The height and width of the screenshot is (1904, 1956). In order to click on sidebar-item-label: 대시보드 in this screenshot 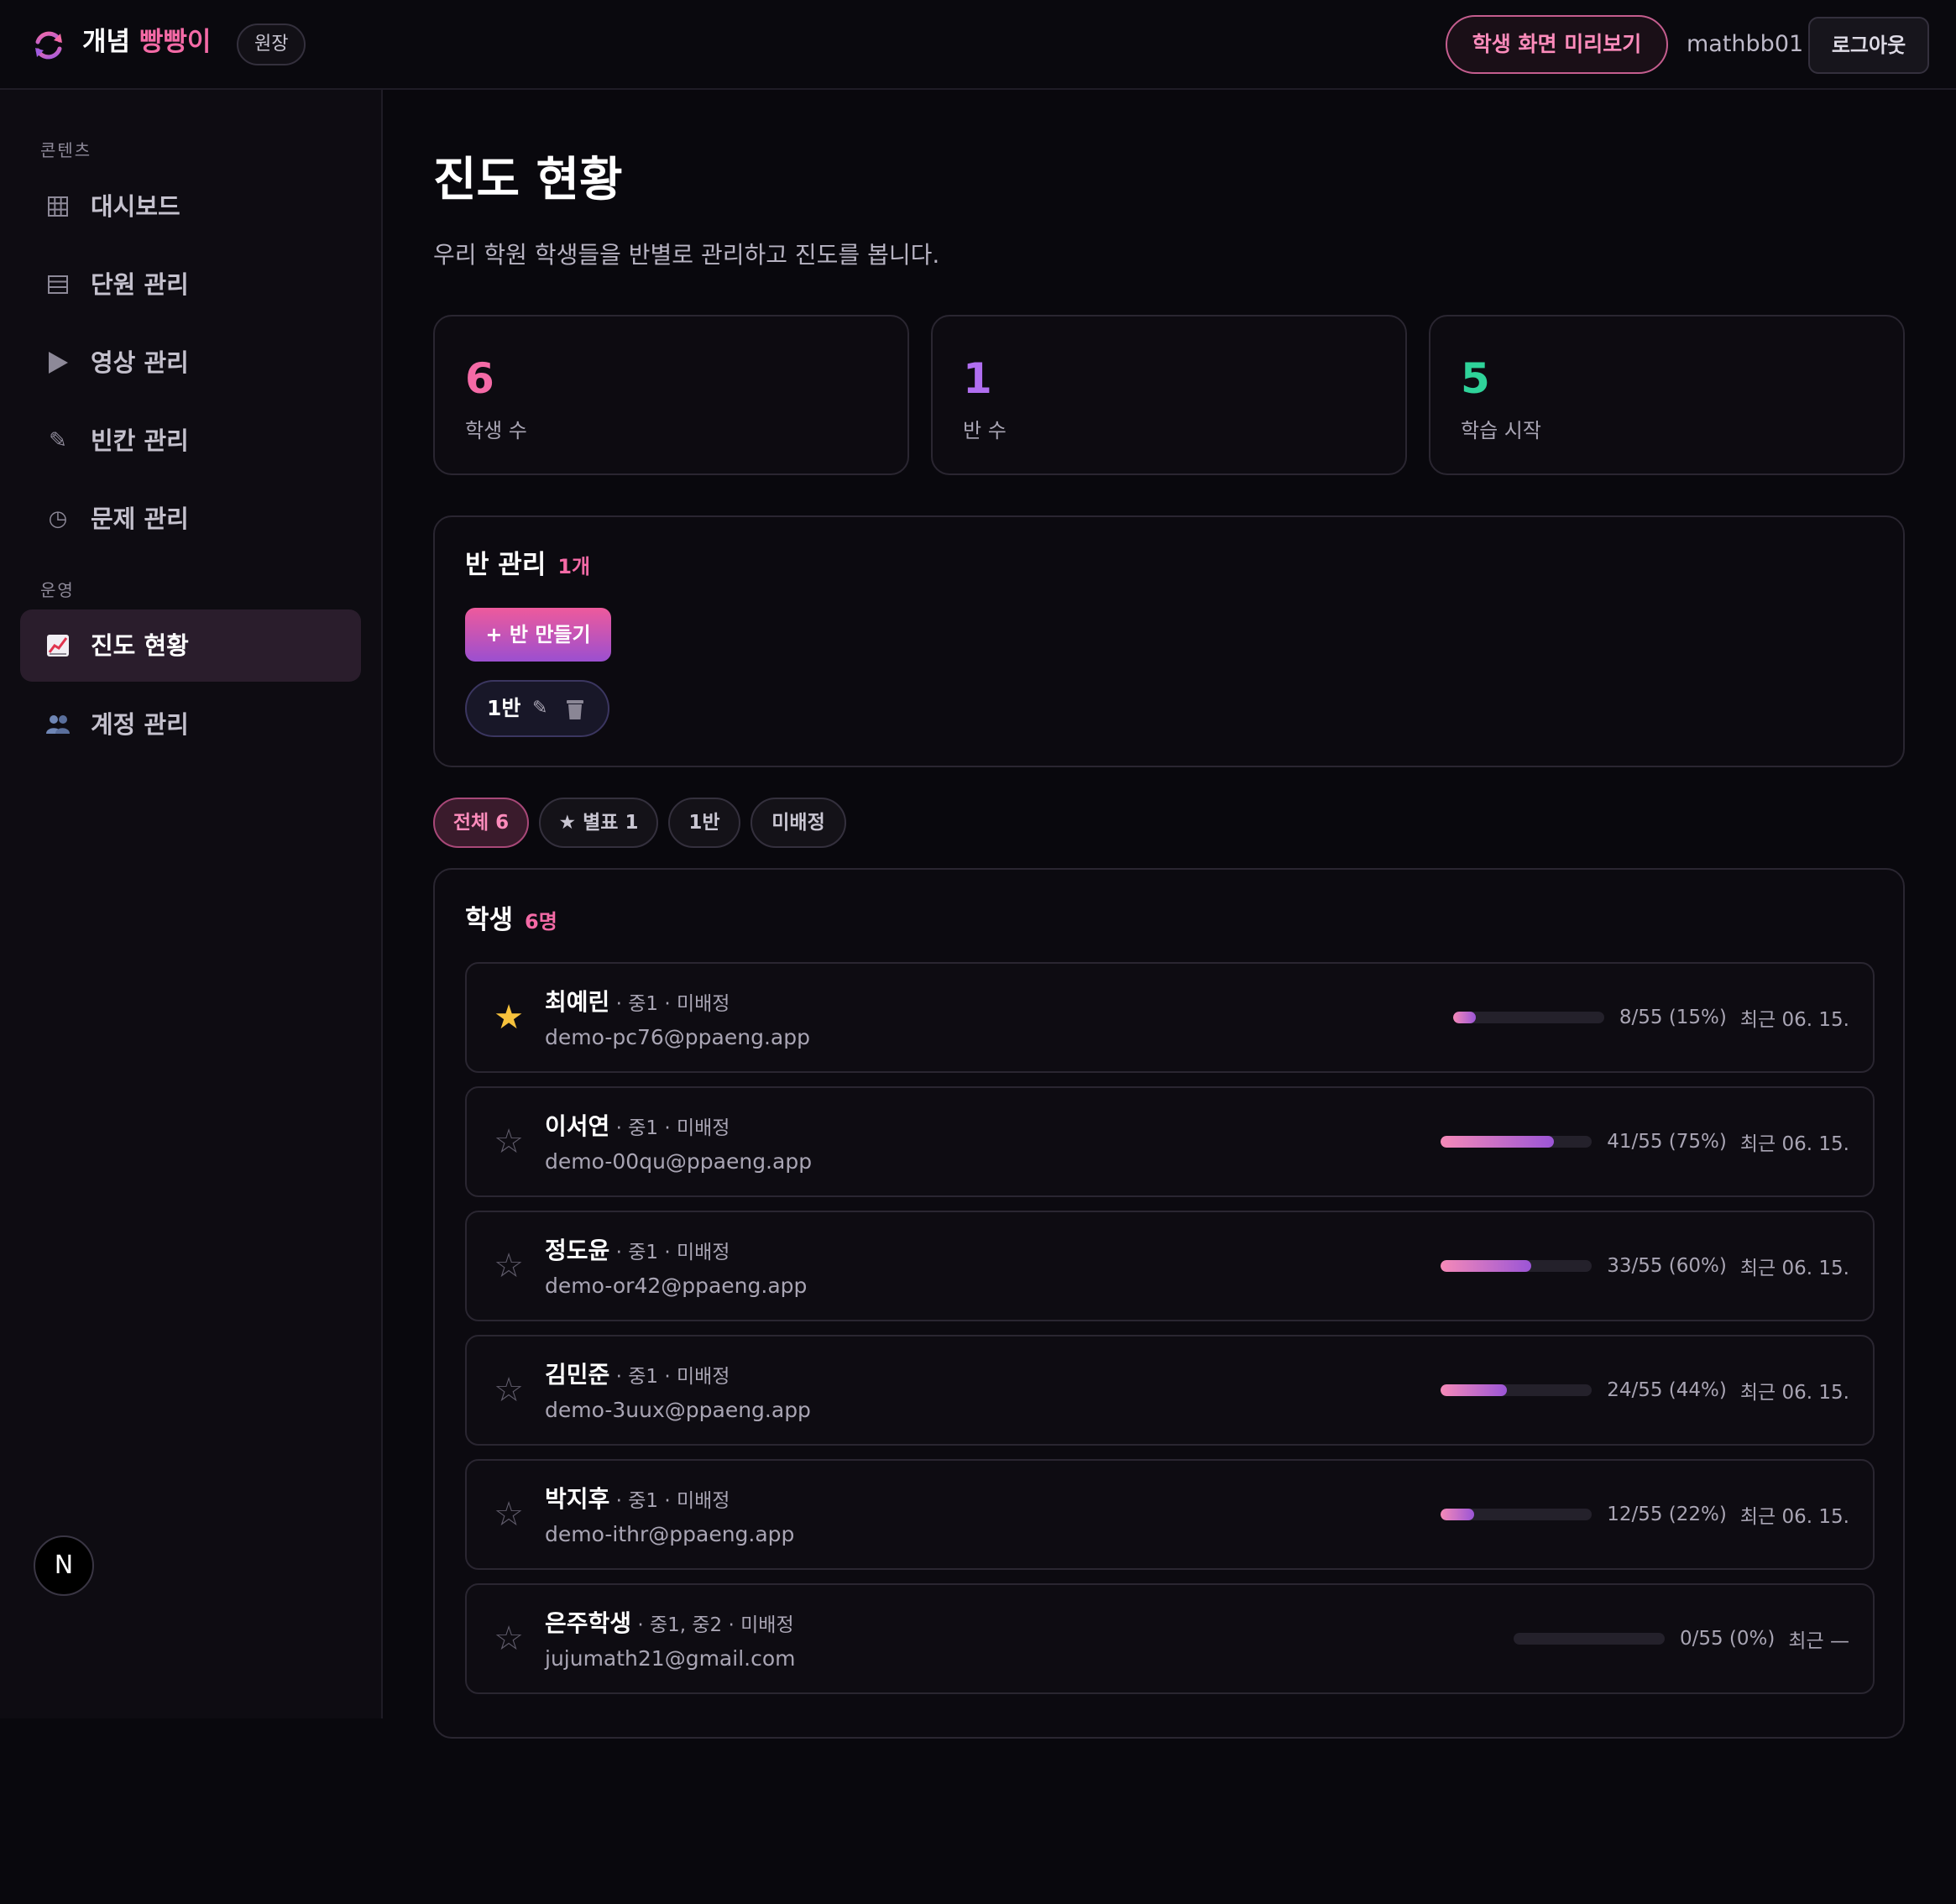, I will do `click(135, 206)`.